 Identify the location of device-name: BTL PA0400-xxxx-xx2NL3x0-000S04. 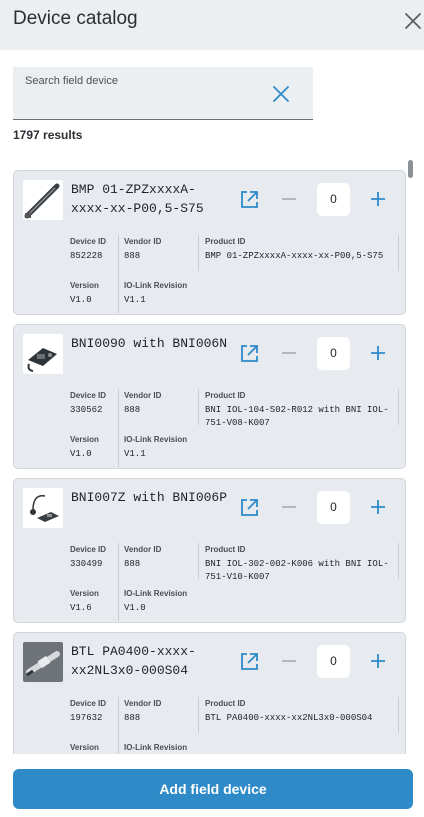
(133, 661).